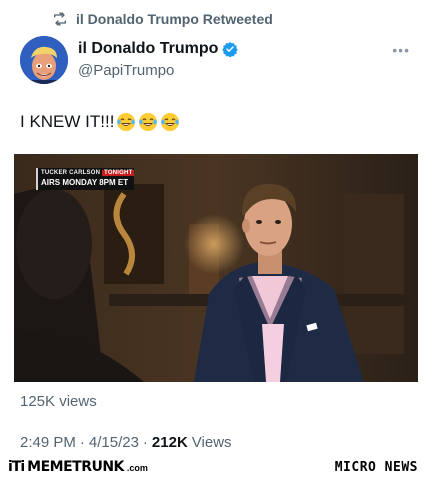 This screenshot has height=480, width=432. What do you see at coordinates (85, 182) in the screenshot?
I see `chyron-airtime: AIRS MONDAY 8PM ET` at bounding box center [85, 182].